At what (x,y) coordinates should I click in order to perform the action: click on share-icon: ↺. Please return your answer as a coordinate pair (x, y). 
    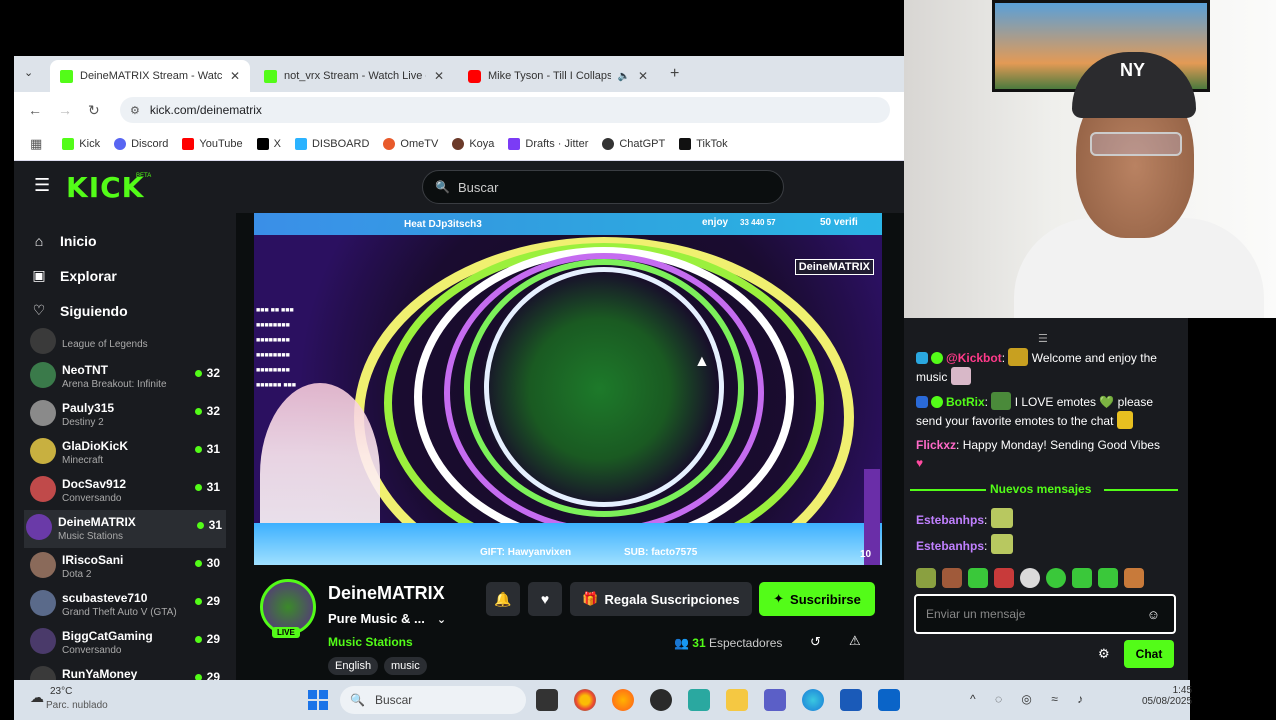
    Looking at the image, I should click on (815, 642).